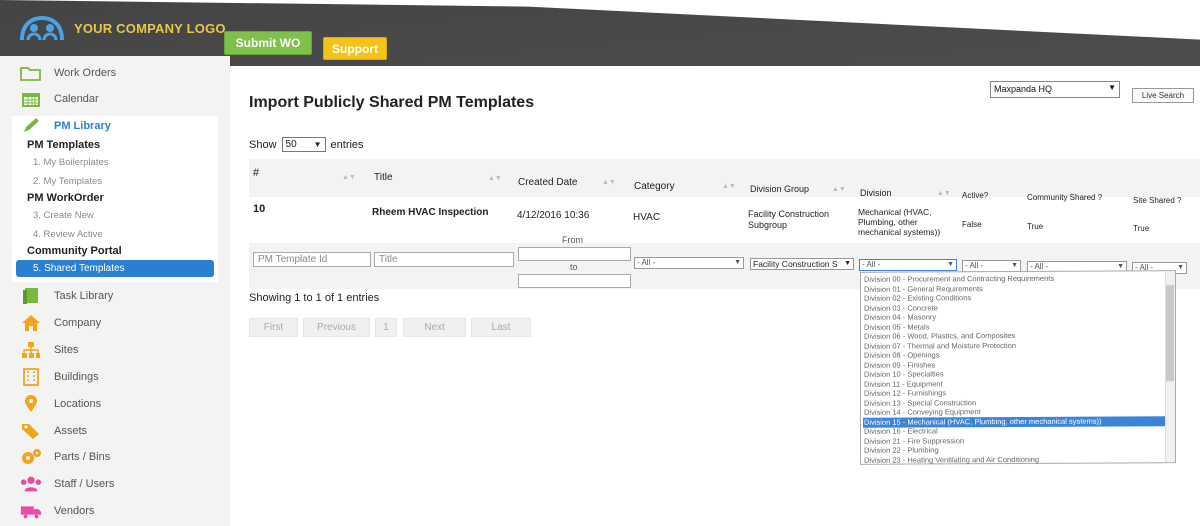  Describe the element at coordinates (59, 99) in the screenshot. I see `sidebar-item-calendar: Calendar` at that location.